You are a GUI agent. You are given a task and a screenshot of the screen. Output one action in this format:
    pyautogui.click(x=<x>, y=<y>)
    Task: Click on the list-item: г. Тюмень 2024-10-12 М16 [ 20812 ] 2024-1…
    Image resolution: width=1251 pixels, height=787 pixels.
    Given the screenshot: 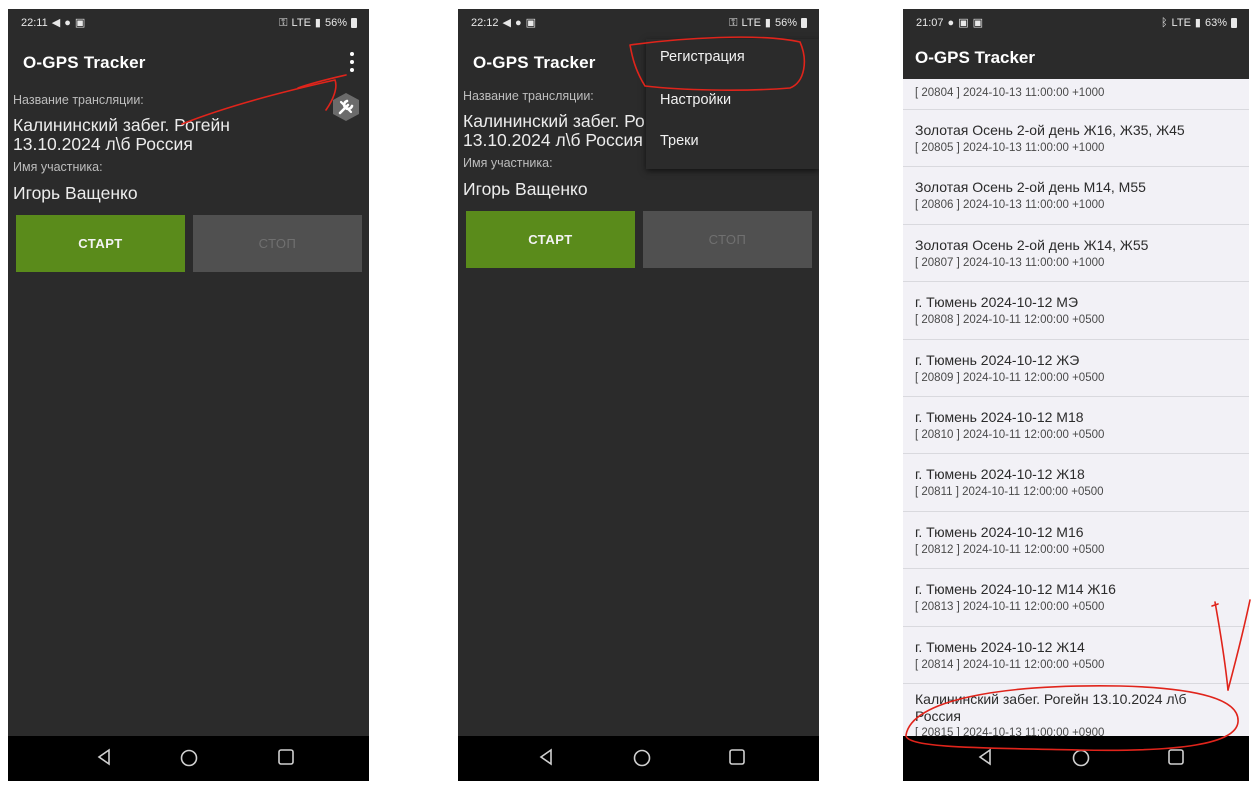 What is the action you would take?
    pyautogui.click(x=1076, y=540)
    